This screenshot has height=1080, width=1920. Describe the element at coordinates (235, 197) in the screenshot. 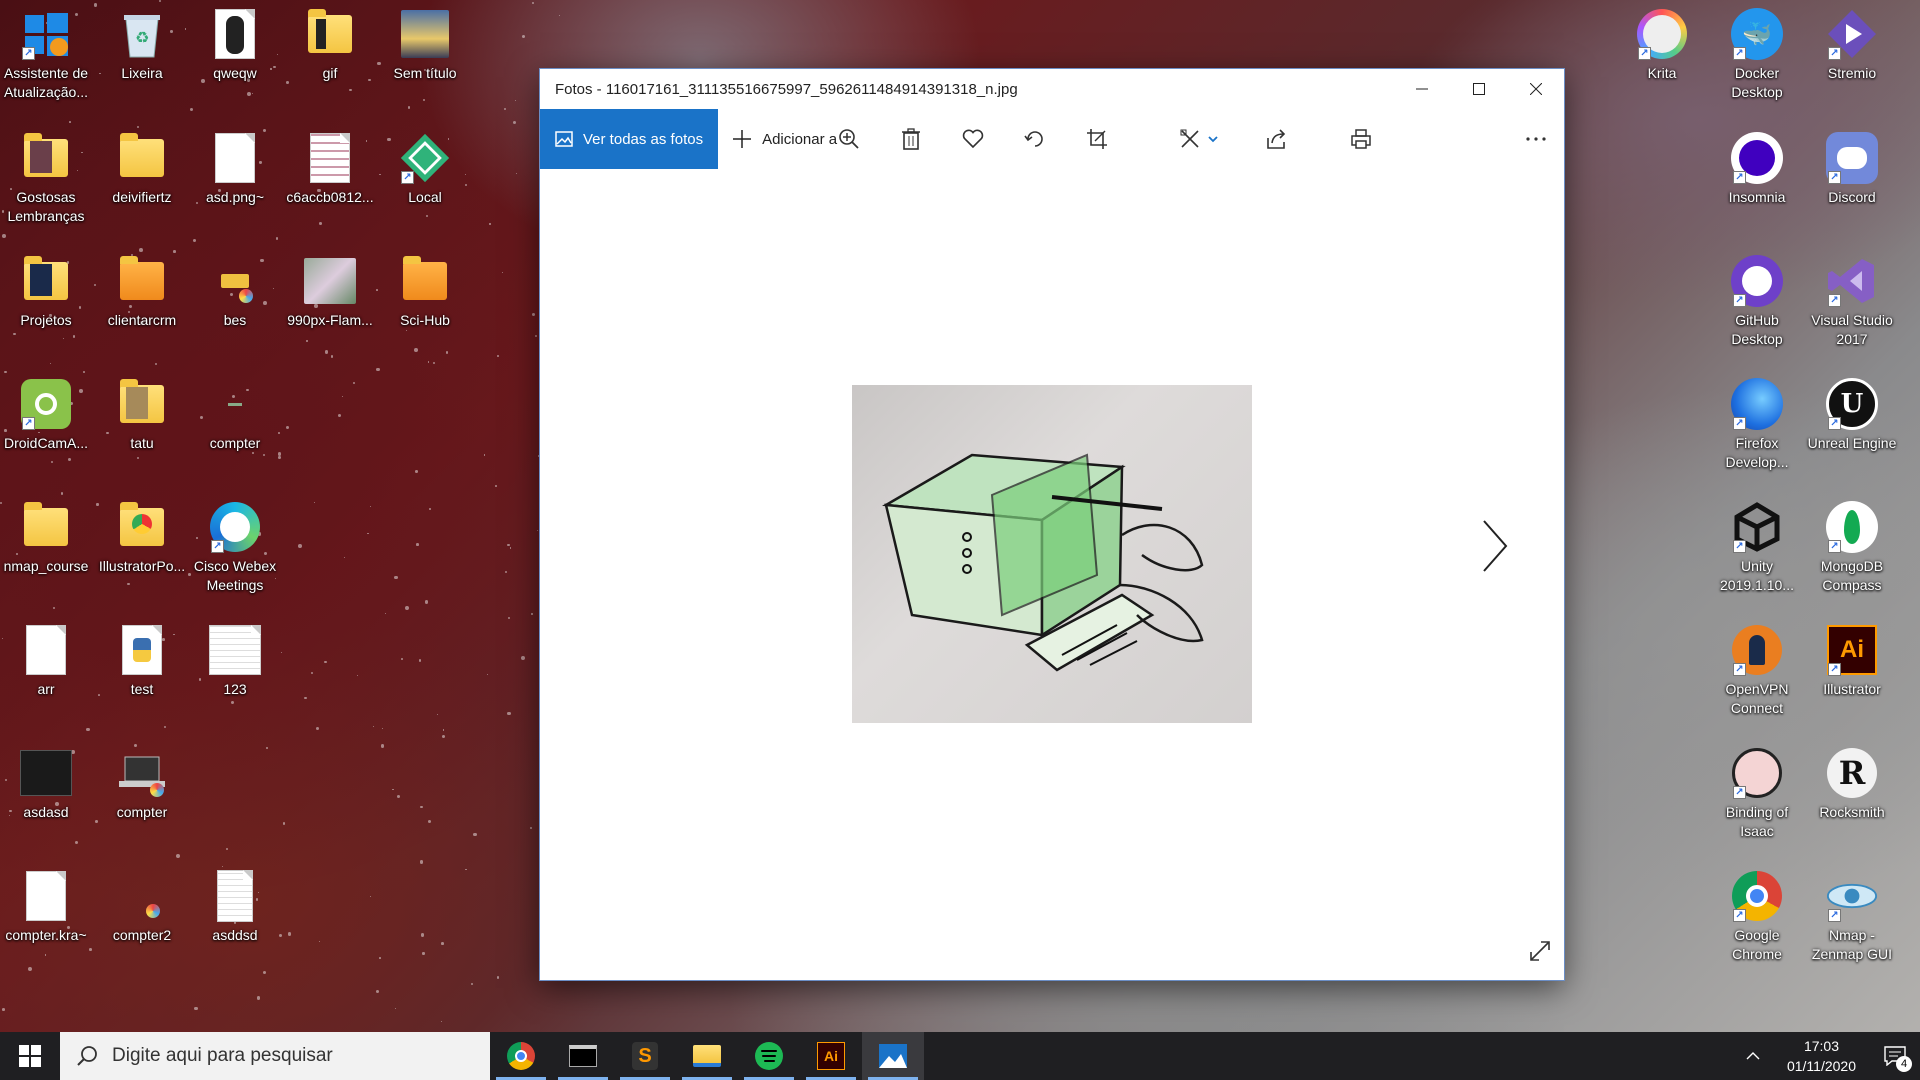

I see `desktop-icon-label: asd.png~` at that location.